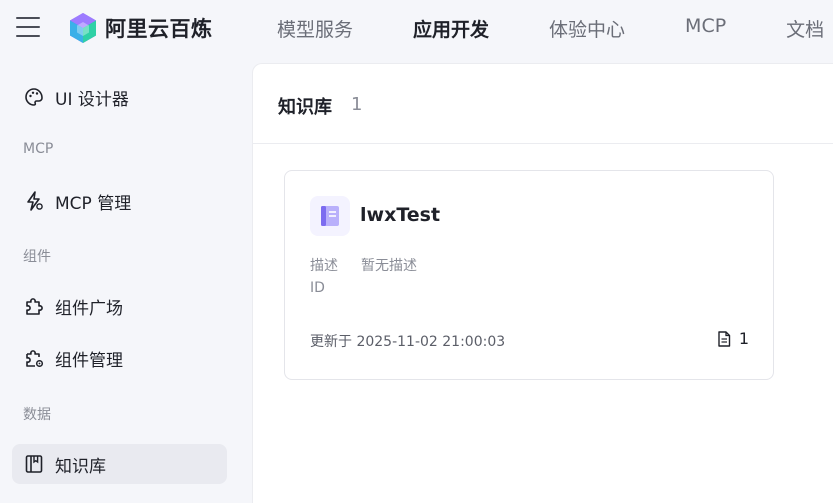 The width and height of the screenshot is (833, 503). I want to click on document-count: 1, so click(732, 338).